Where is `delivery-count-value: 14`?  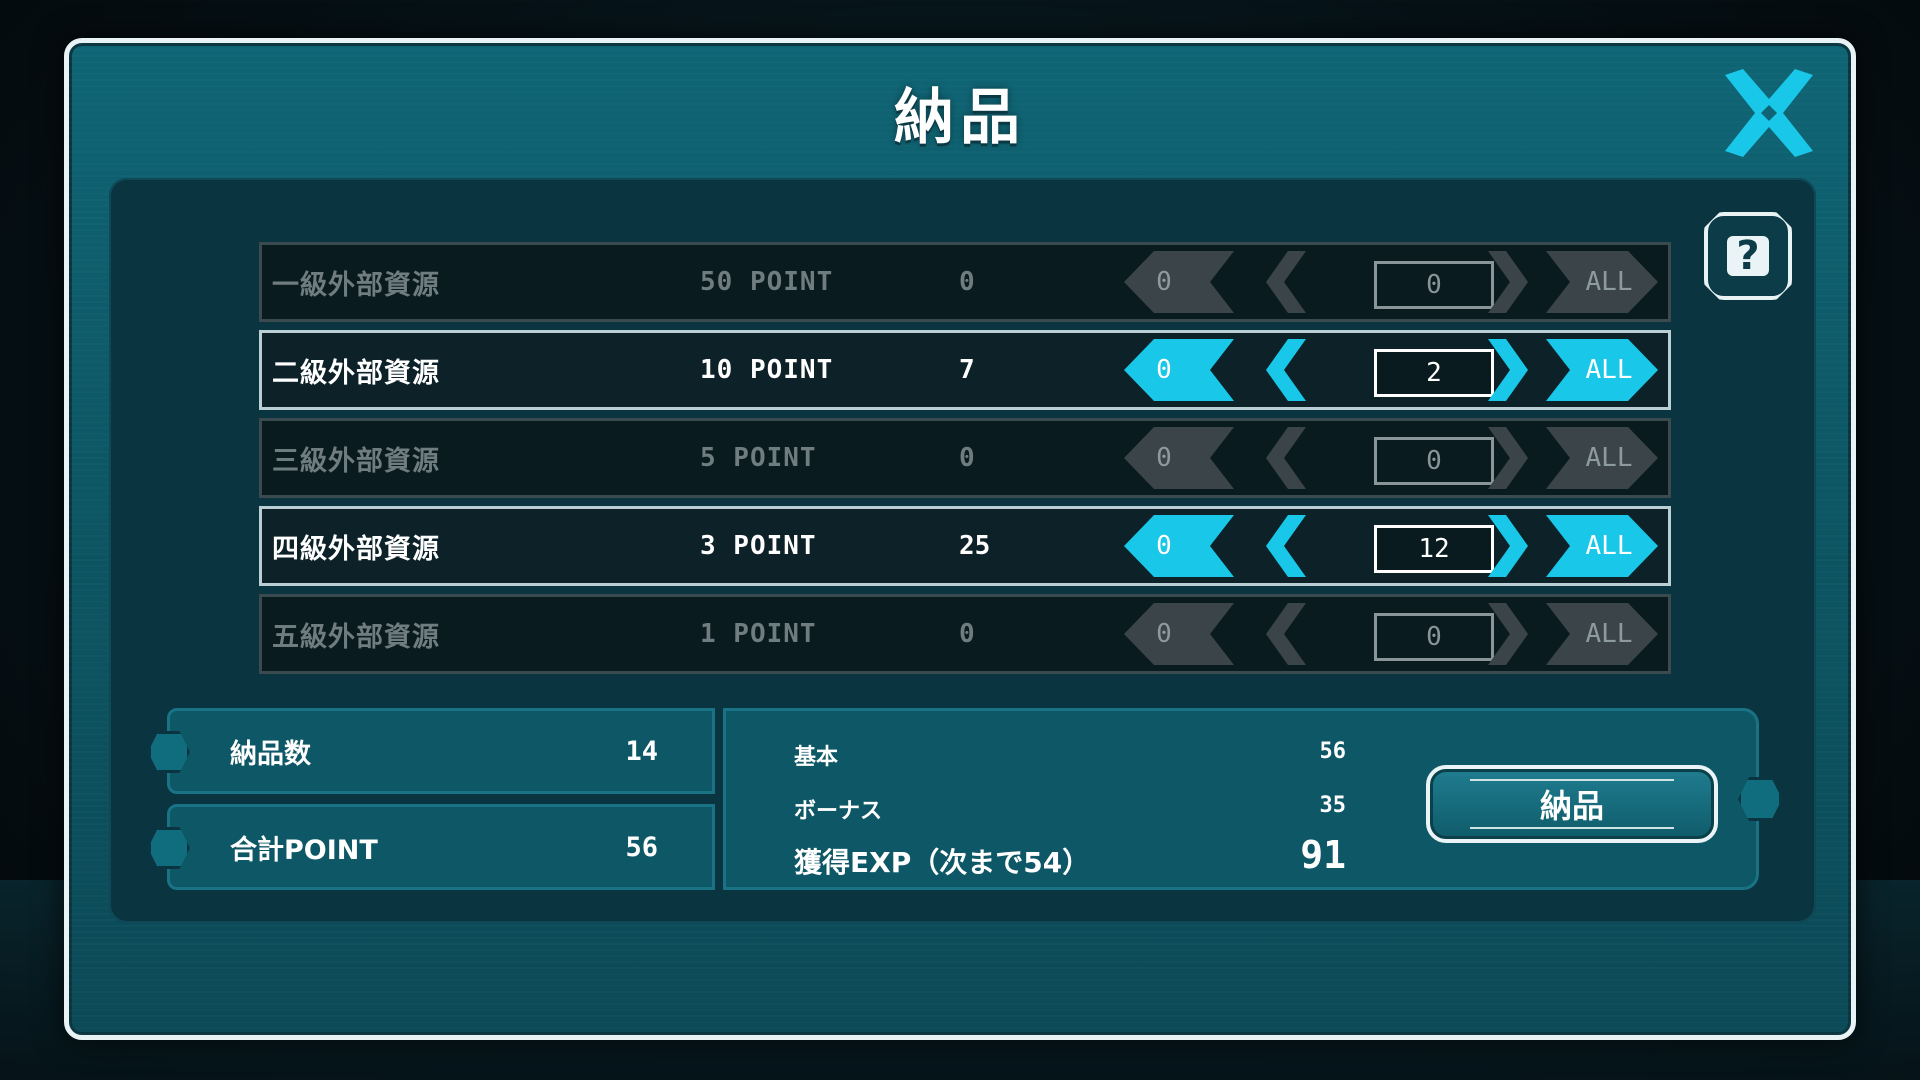 delivery-count-value: 14 is located at coordinates (641, 751).